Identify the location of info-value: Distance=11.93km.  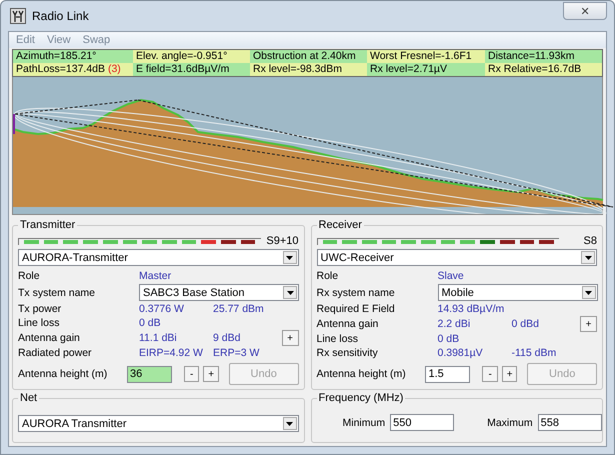
(543, 56).